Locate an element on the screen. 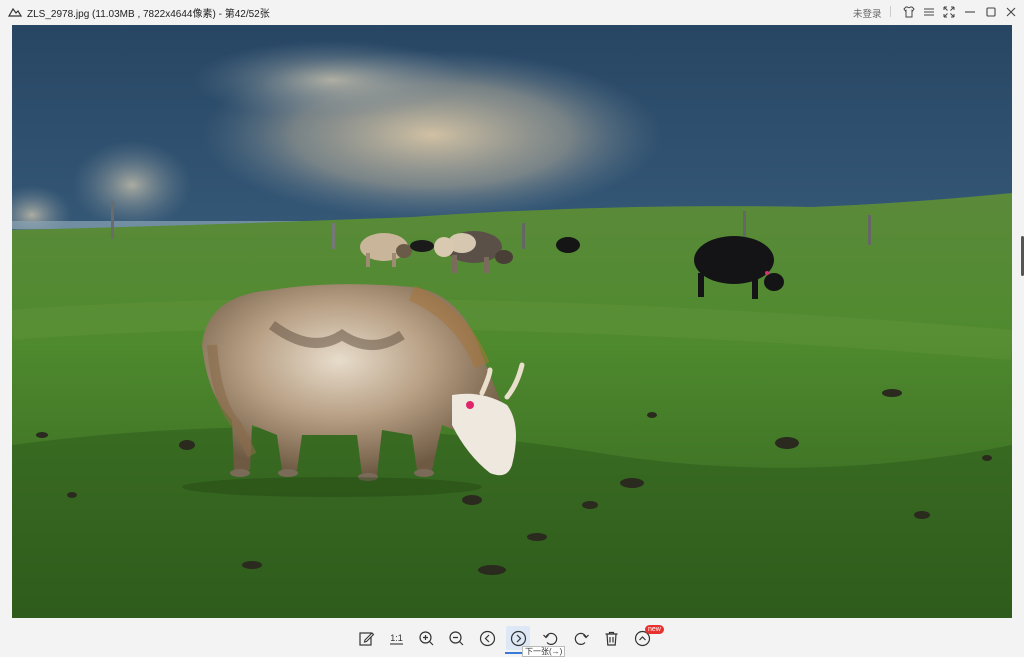 This screenshot has width=1024, height=657. fullscreen-icon is located at coordinates (949, 12).